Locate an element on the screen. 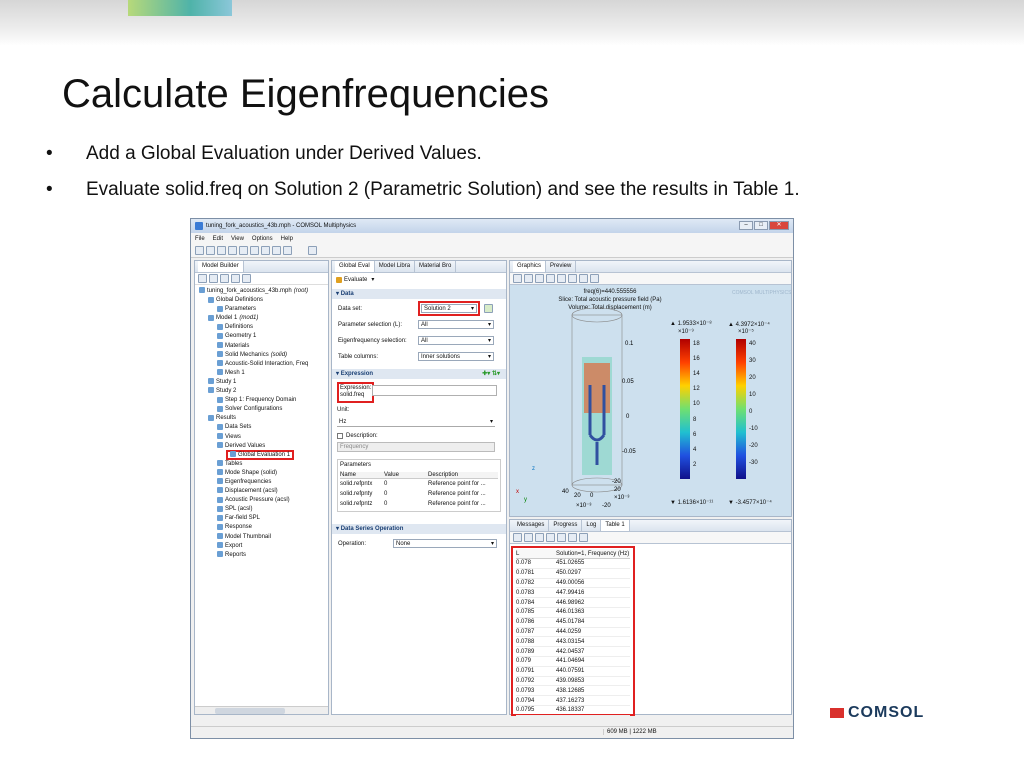 Image resolution: width=1024 pixels, height=768 pixels. tree-node: Step 1: Frequency Domain is located at coordinates (261, 400).